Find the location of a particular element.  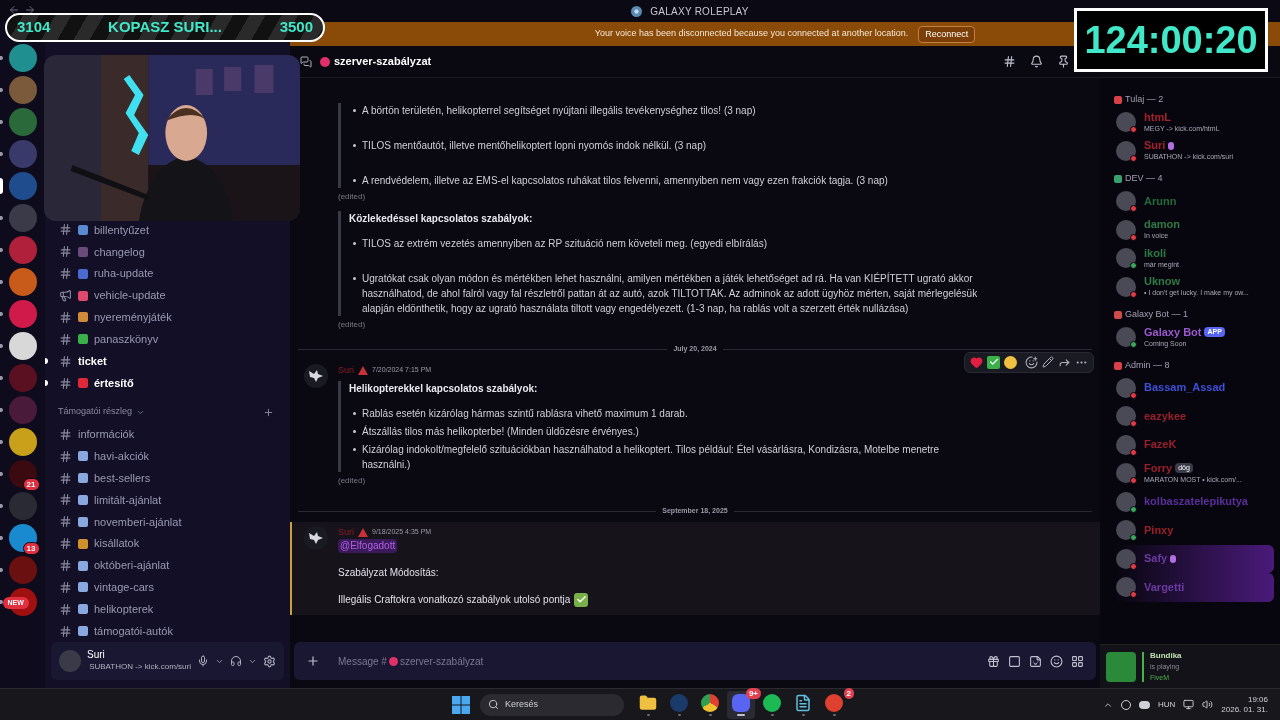

sticker-icon is located at coordinates (1035, 661).